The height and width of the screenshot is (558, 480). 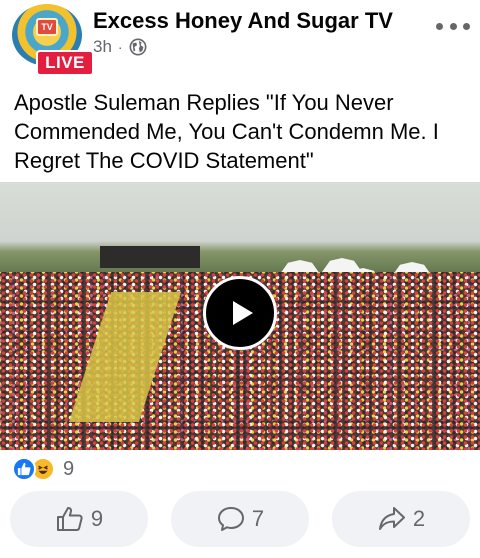 I want to click on post-action-bar: 9 7 2, so click(x=240, y=519).